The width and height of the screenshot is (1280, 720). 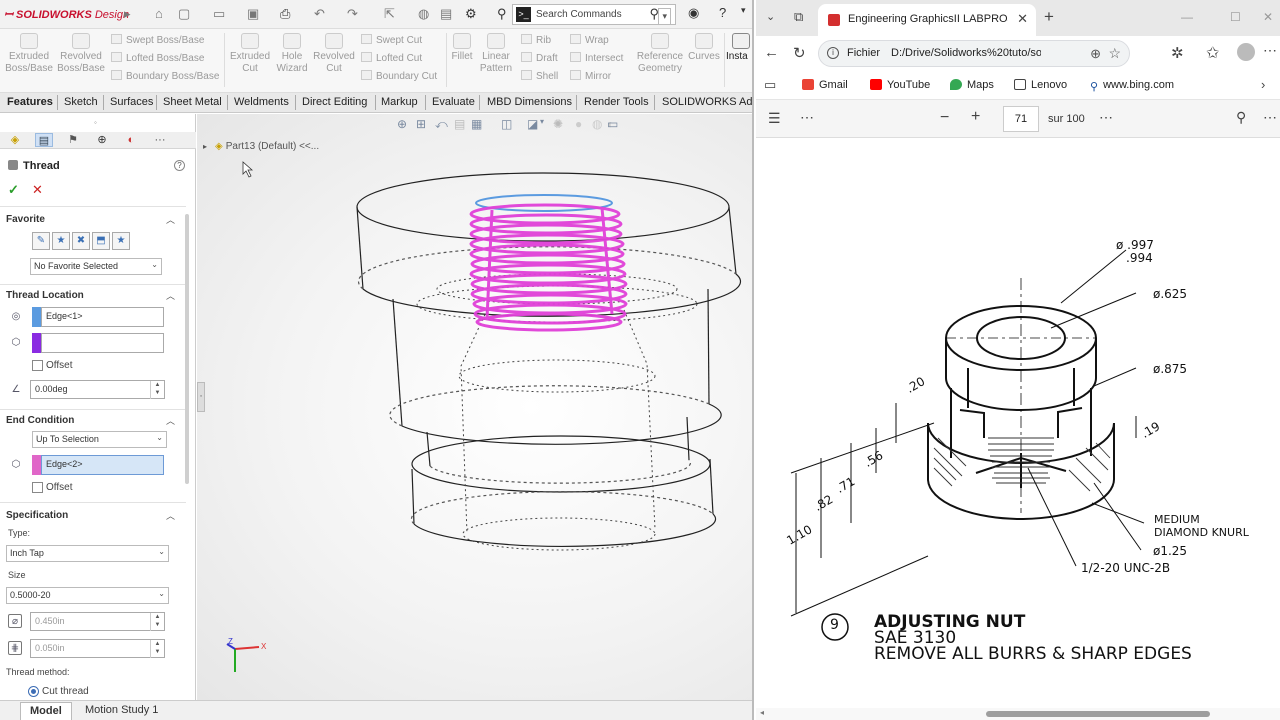 I want to click on zoom-out-icon: −, so click(x=944, y=118).